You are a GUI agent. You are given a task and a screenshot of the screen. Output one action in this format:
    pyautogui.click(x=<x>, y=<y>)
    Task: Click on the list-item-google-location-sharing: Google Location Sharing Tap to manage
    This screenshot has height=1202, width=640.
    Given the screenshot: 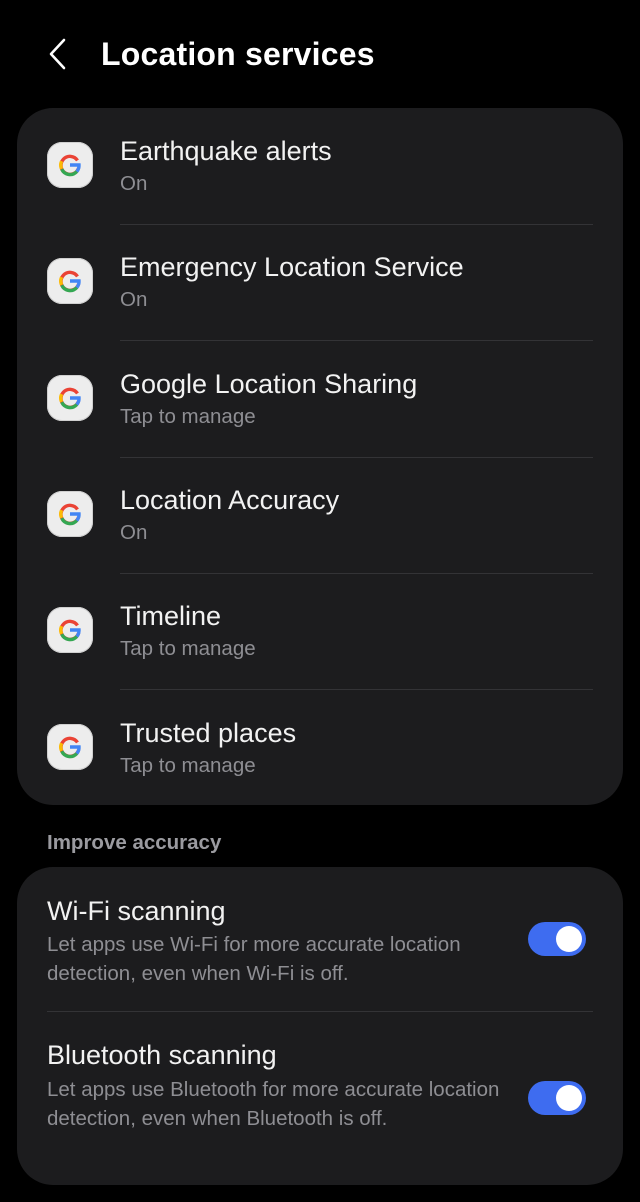 What is the action you would take?
    pyautogui.click(x=320, y=399)
    